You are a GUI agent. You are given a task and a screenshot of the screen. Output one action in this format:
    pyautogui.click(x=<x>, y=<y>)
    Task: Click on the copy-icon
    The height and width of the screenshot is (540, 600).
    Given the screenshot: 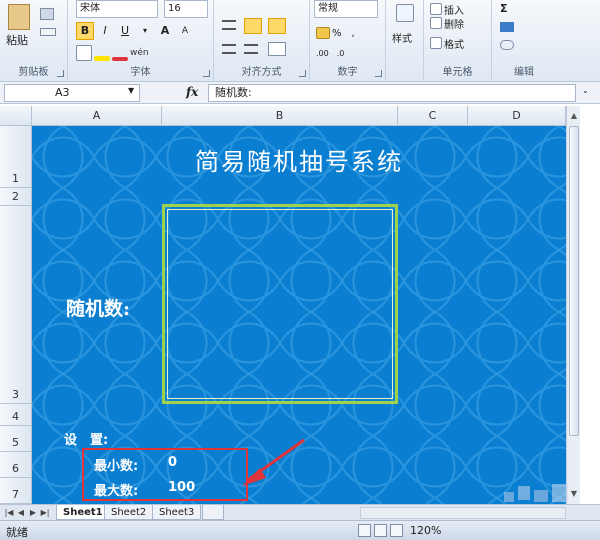 What is the action you would take?
    pyautogui.click(x=47, y=14)
    